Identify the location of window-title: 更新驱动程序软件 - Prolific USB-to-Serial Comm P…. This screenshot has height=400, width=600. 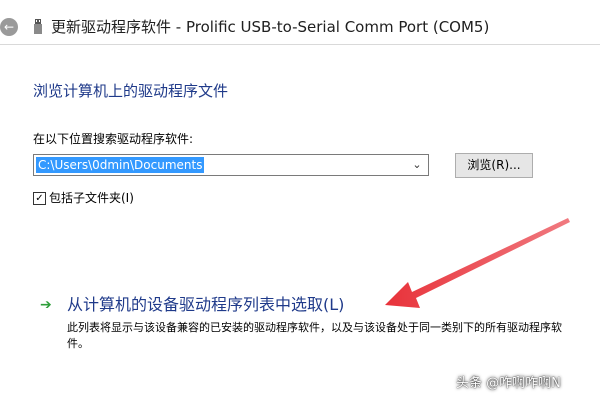
(270, 27).